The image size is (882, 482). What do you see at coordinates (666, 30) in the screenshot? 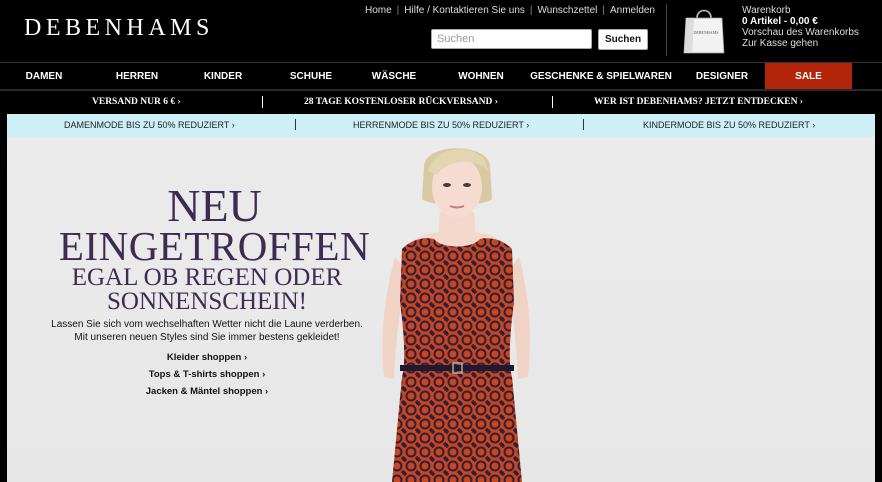
I see `header-divider` at bounding box center [666, 30].